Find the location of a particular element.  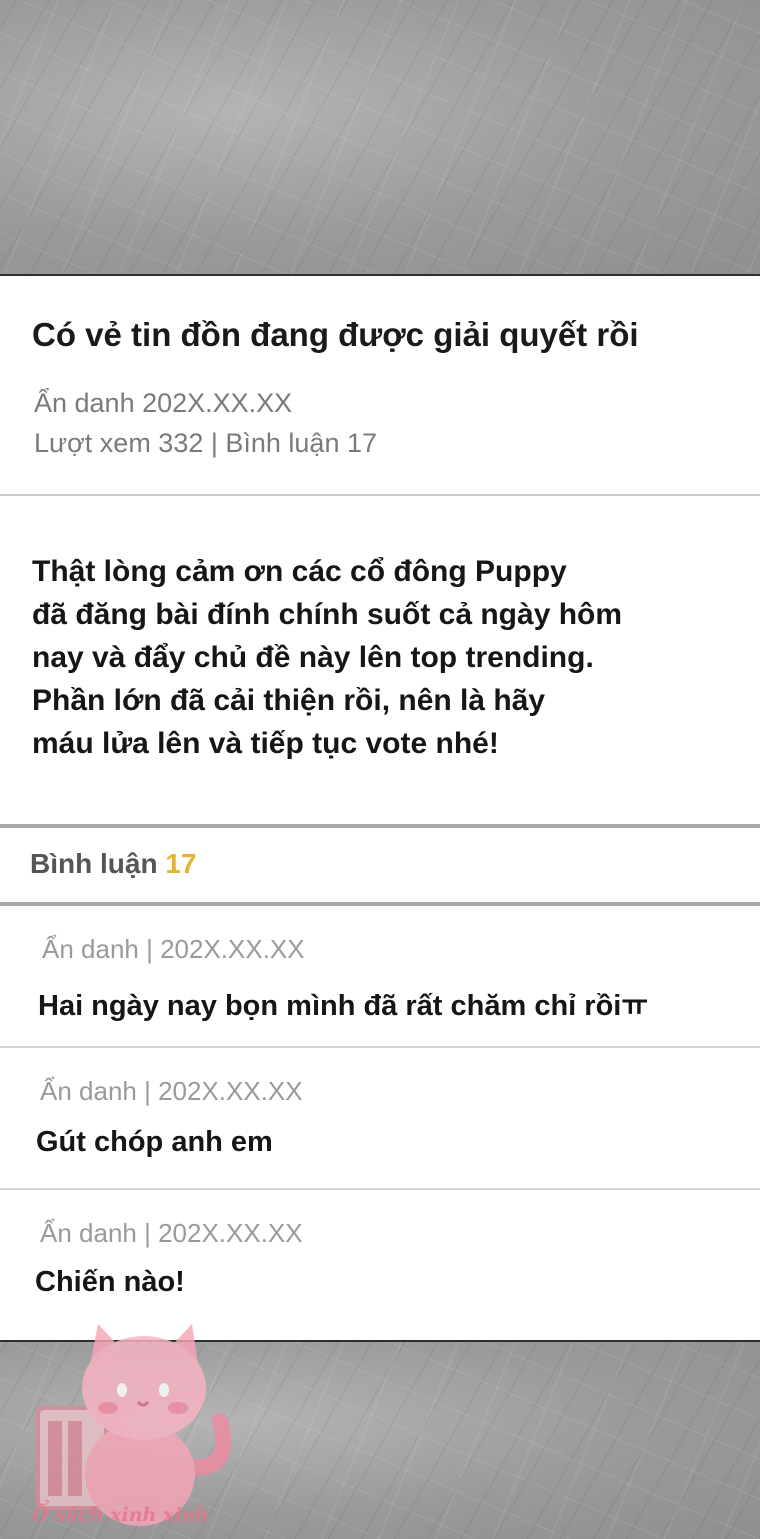

post-body-line: Thật lòng cảm ơn các cổ đông Puppy is located at coordinates (299, 571).